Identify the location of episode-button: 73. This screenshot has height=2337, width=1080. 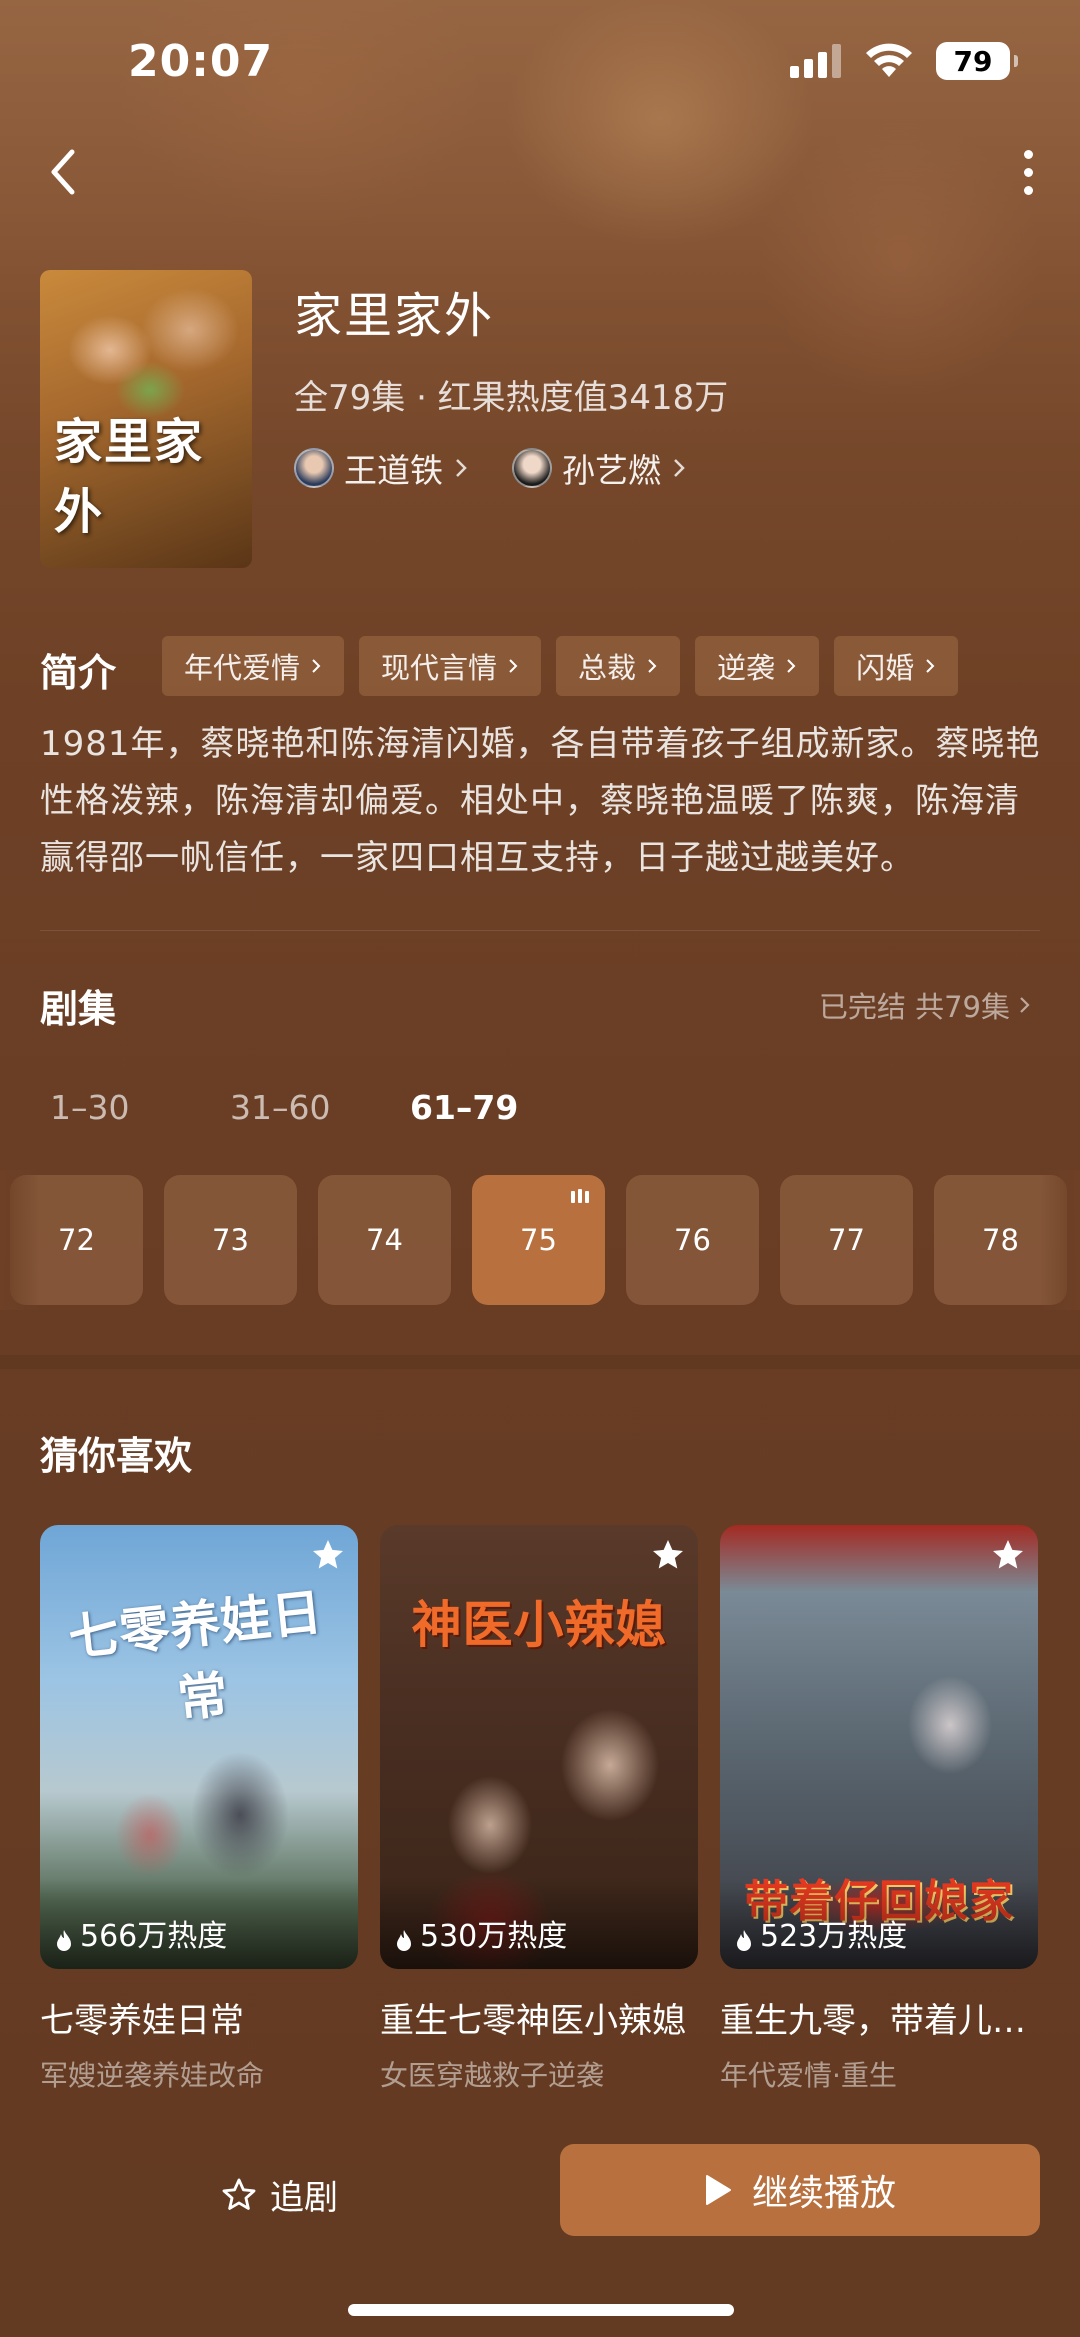
(230, 1240).